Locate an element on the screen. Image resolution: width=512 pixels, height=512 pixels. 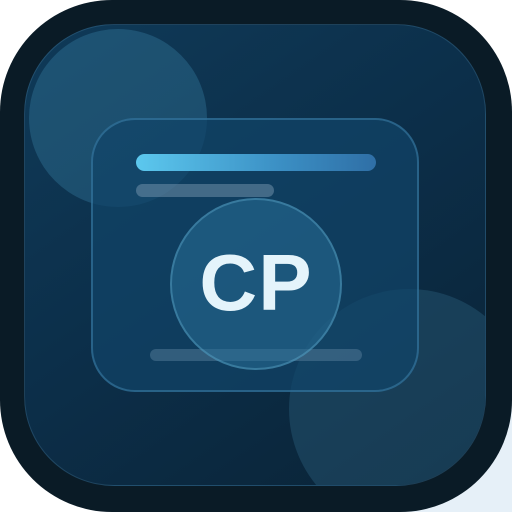
card-title-bar is located at coordinates (256, 162).